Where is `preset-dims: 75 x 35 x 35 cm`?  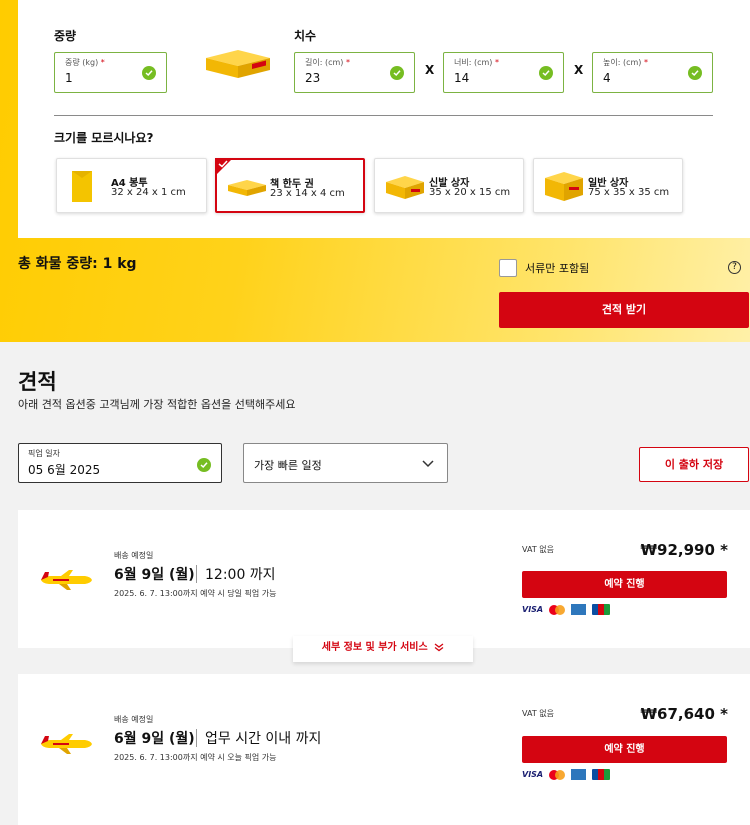 preset-dims: 75 x 35 x 35 cm is located at coordinates (629, 192).